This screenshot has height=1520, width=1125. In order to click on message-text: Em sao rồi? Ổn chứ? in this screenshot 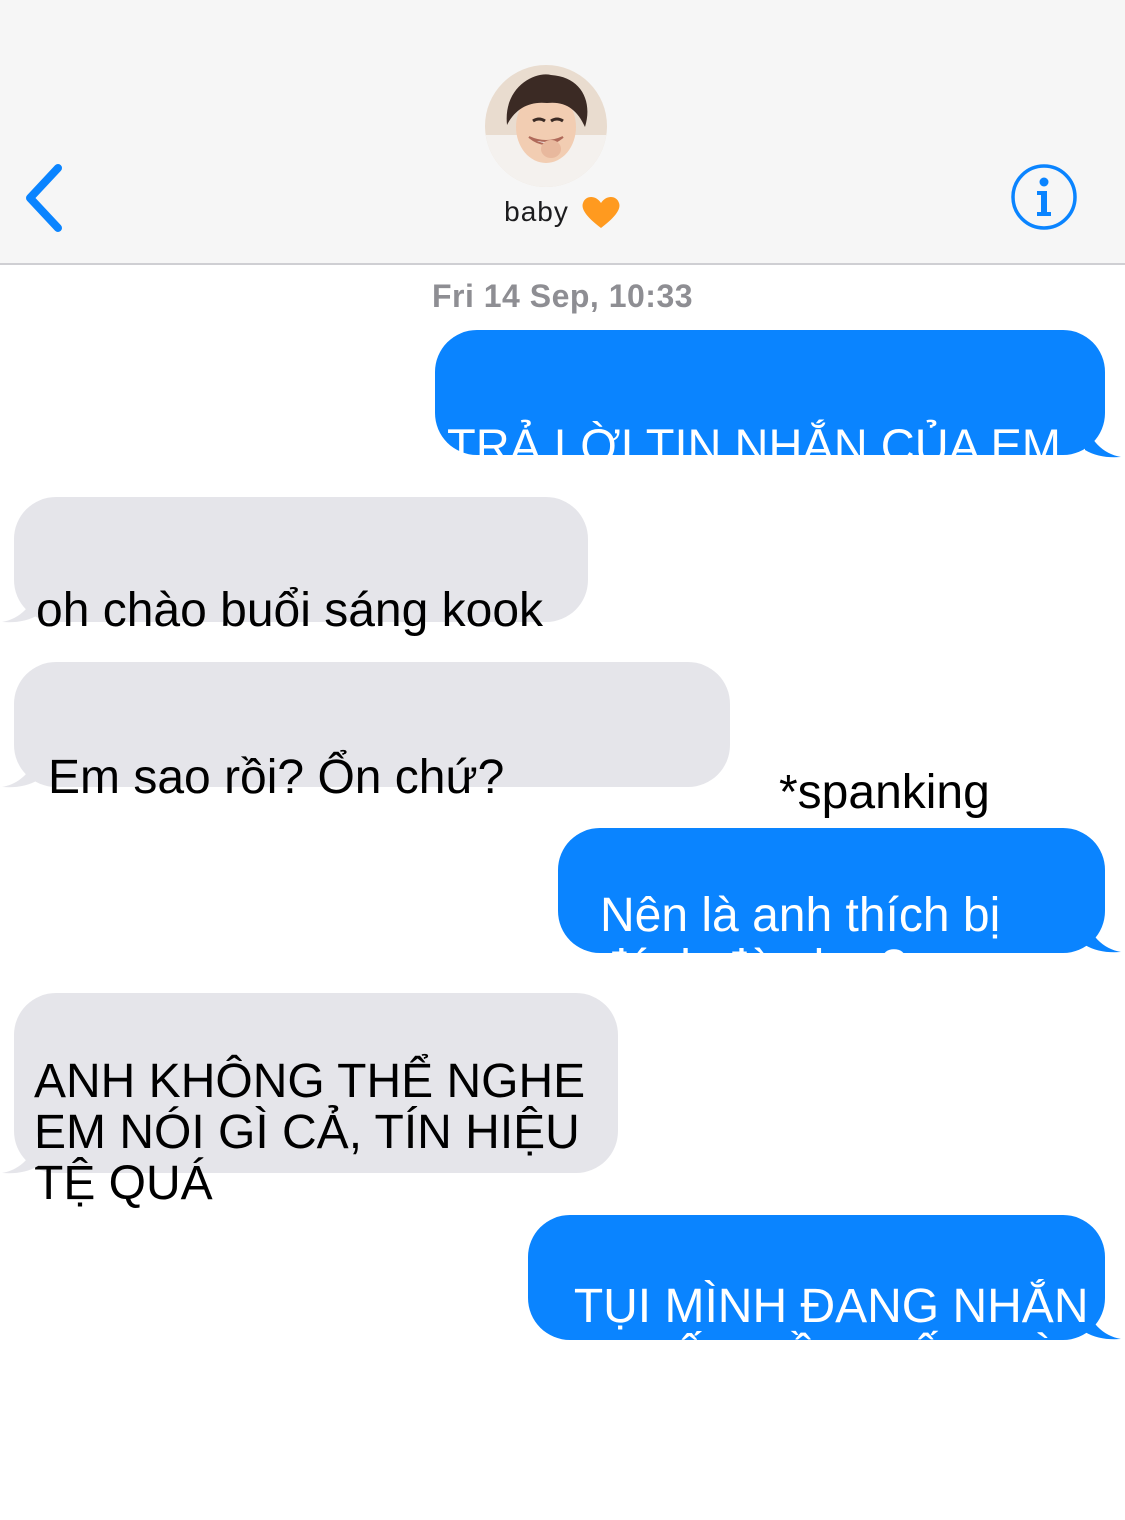, I will do `click(276, 777)`.